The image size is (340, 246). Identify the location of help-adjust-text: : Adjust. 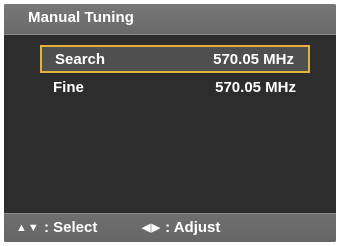
(193, 227).